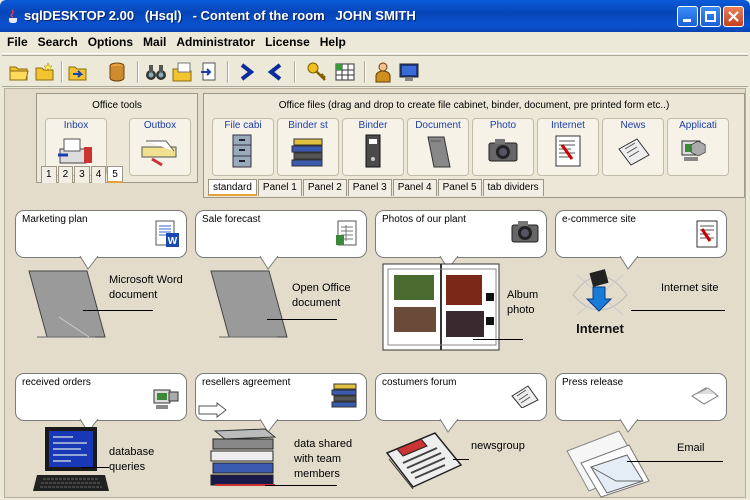 The image size is (750, 500). I want to click on camera-icon, so click(503, 150).